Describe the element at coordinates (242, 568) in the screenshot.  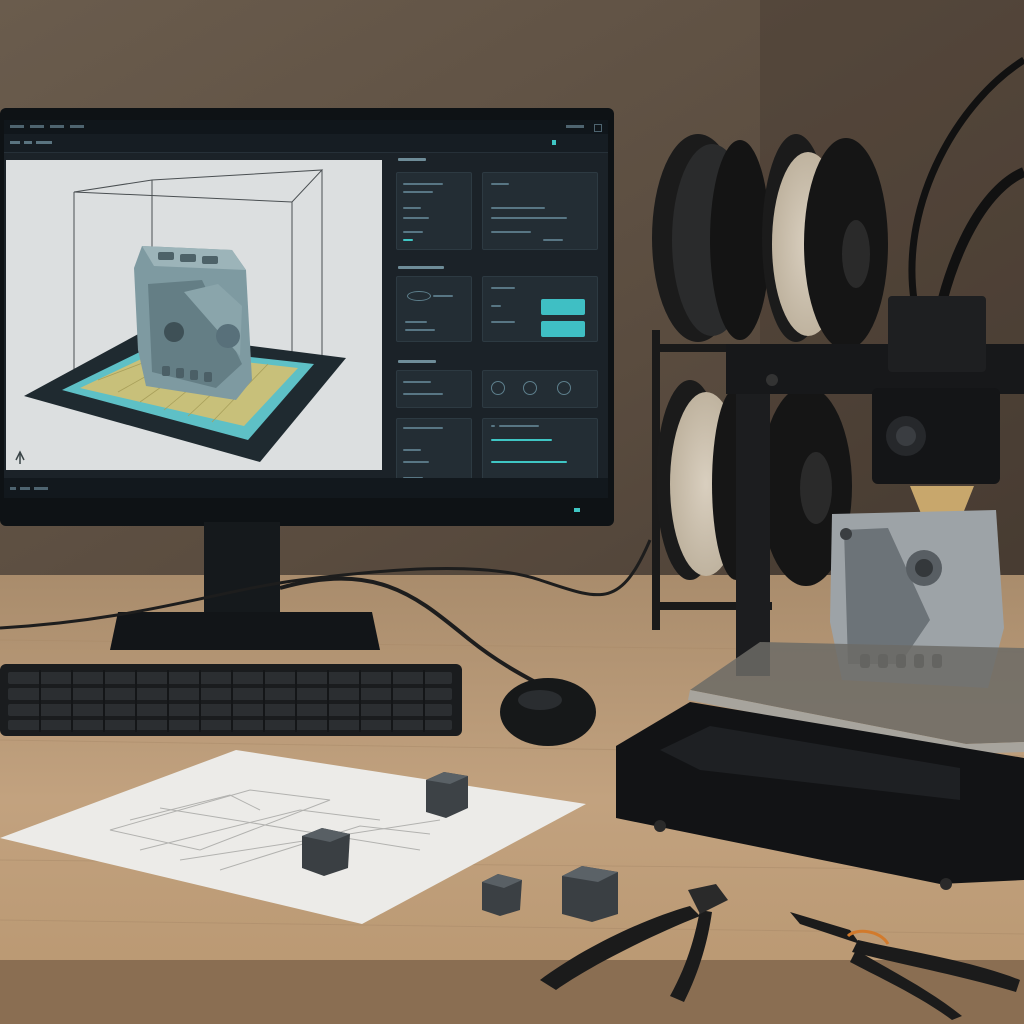
I see `monitor-stand-neck` at that location.